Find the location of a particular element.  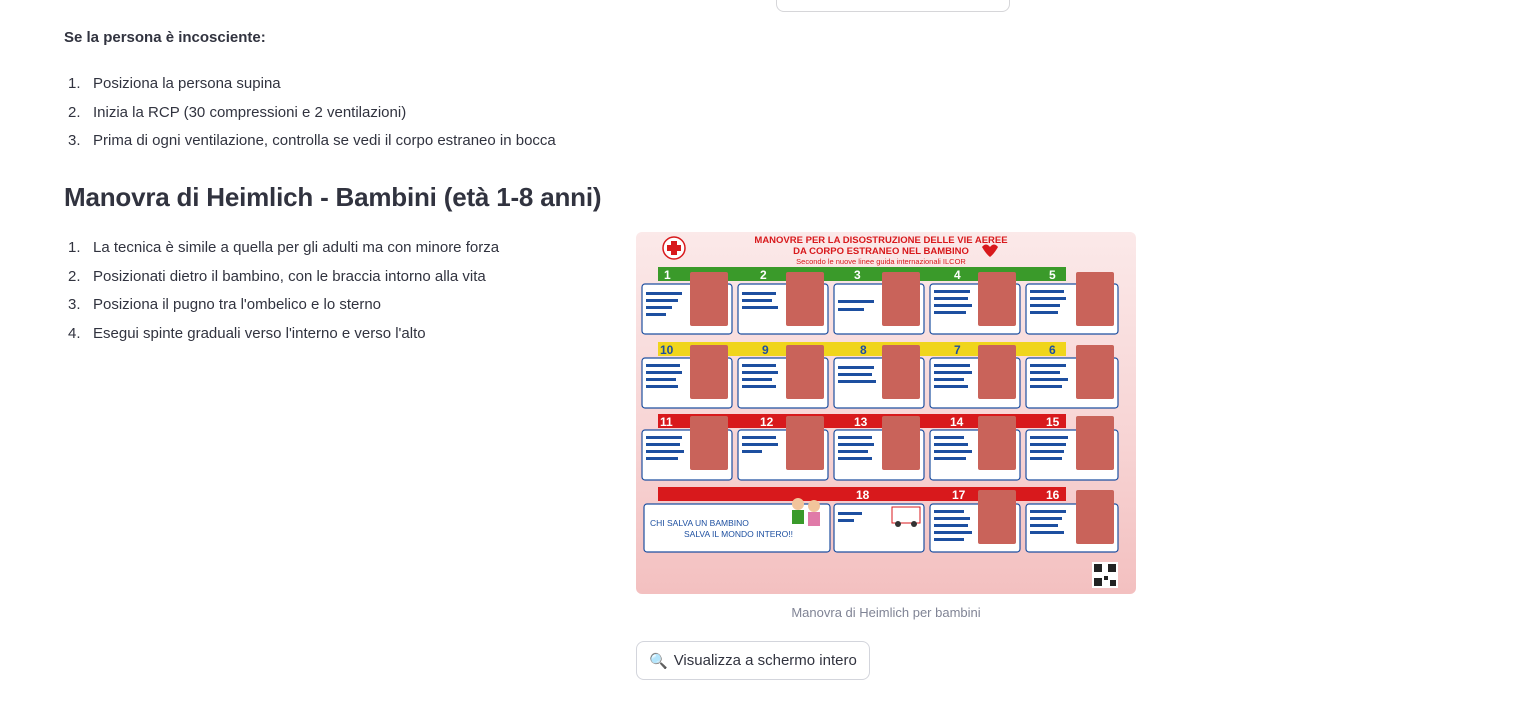

step-number: 13 is located at coordinates (861, 422).